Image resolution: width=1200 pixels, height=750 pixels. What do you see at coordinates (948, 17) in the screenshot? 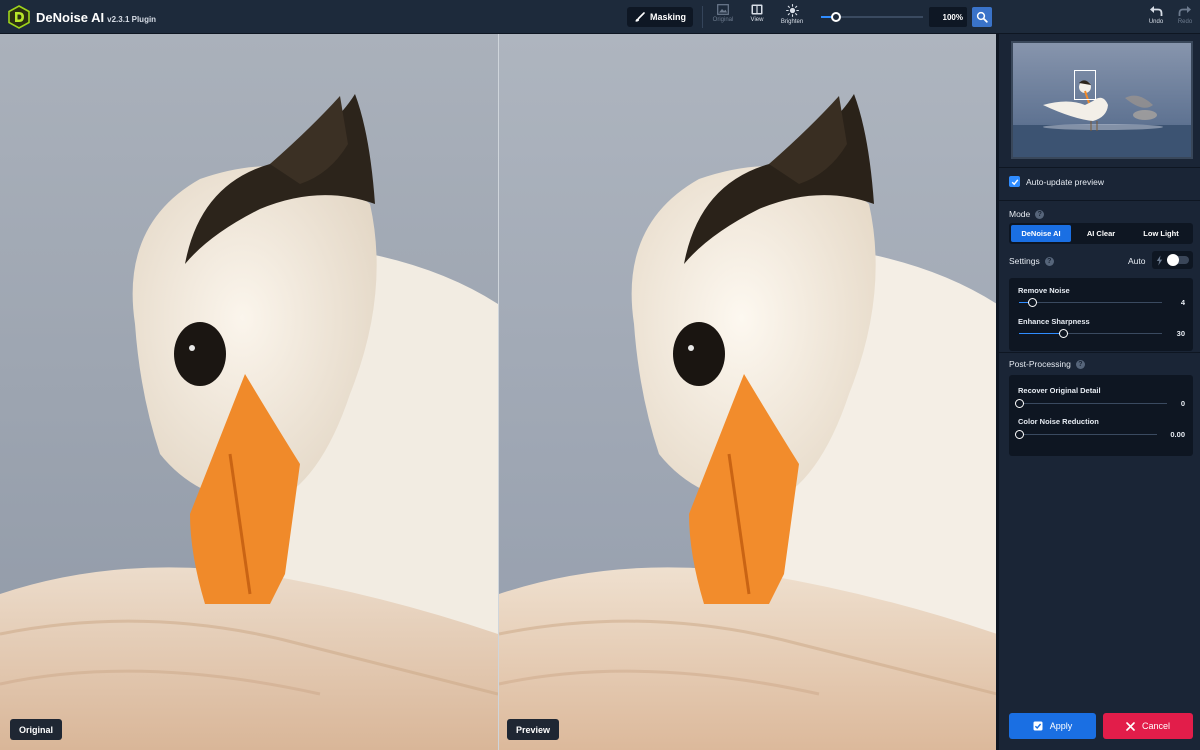
I see `zoom-value-field: 100%` at bounding box center [948, 17].